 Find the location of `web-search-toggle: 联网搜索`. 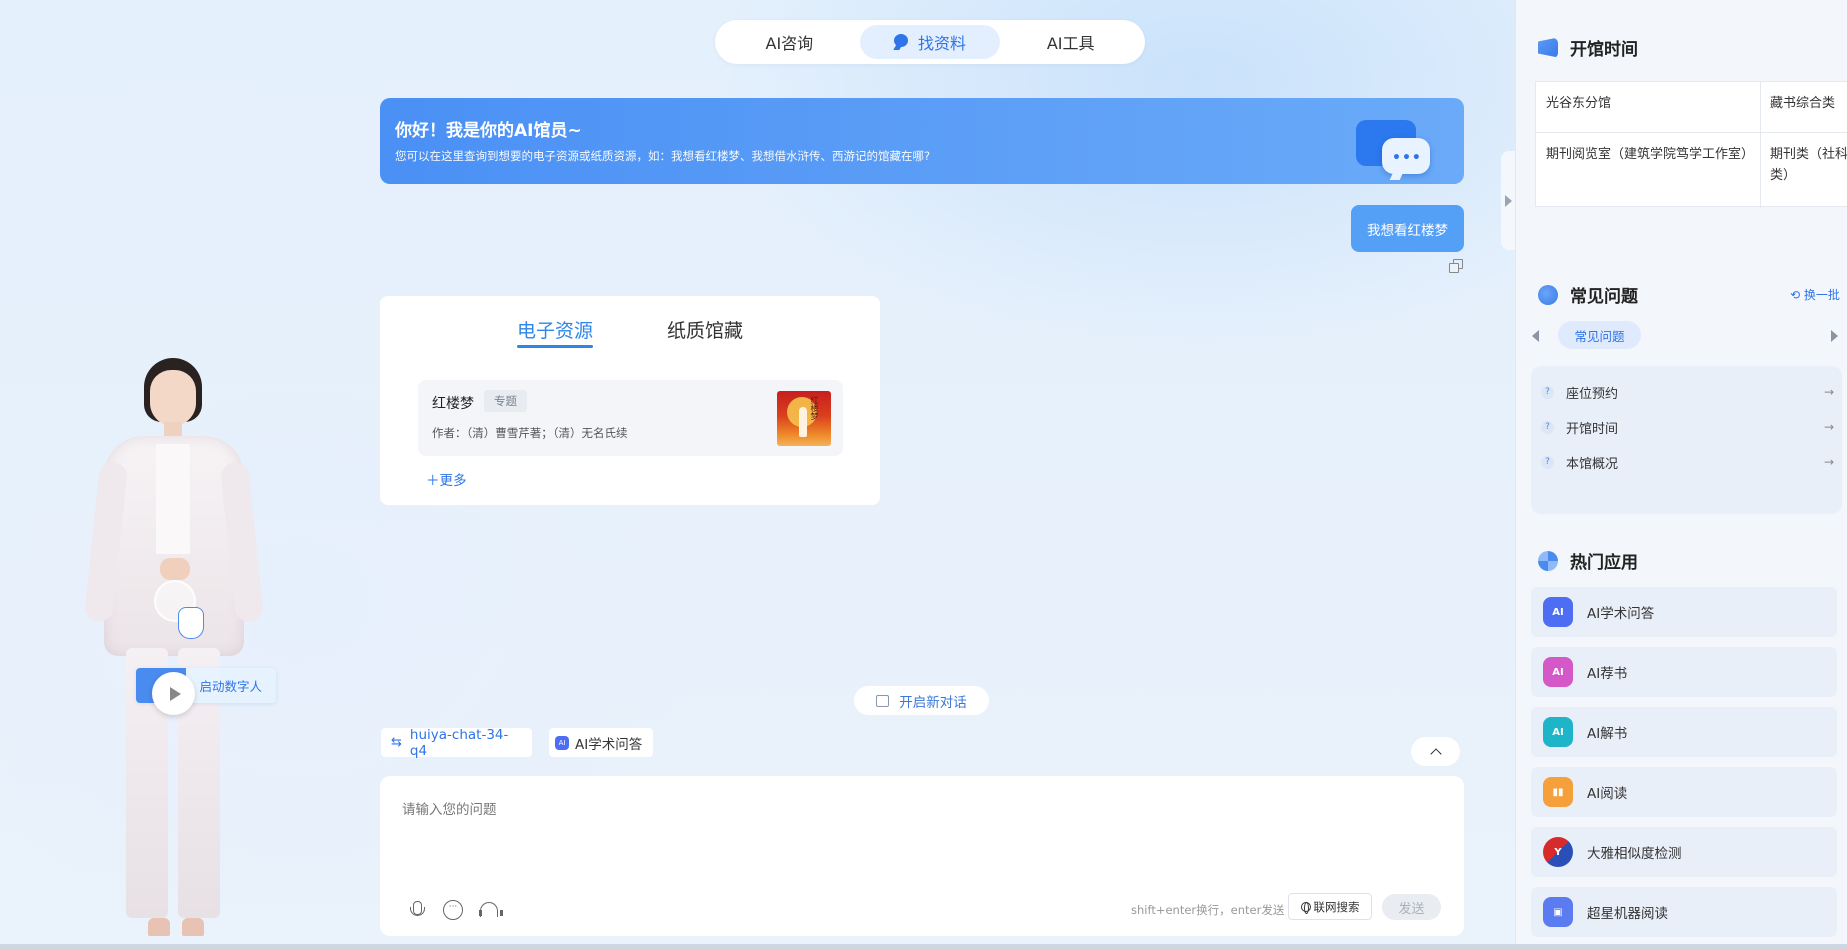

web-search-toggle: 联网搜索 is located at coordinates (1330, 906).